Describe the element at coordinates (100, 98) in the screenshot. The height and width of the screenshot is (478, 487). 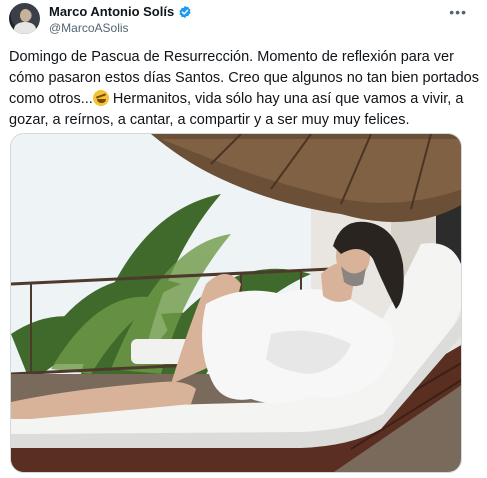
I see `rolling-on-floor-laughing-emoji-icon` at that location.